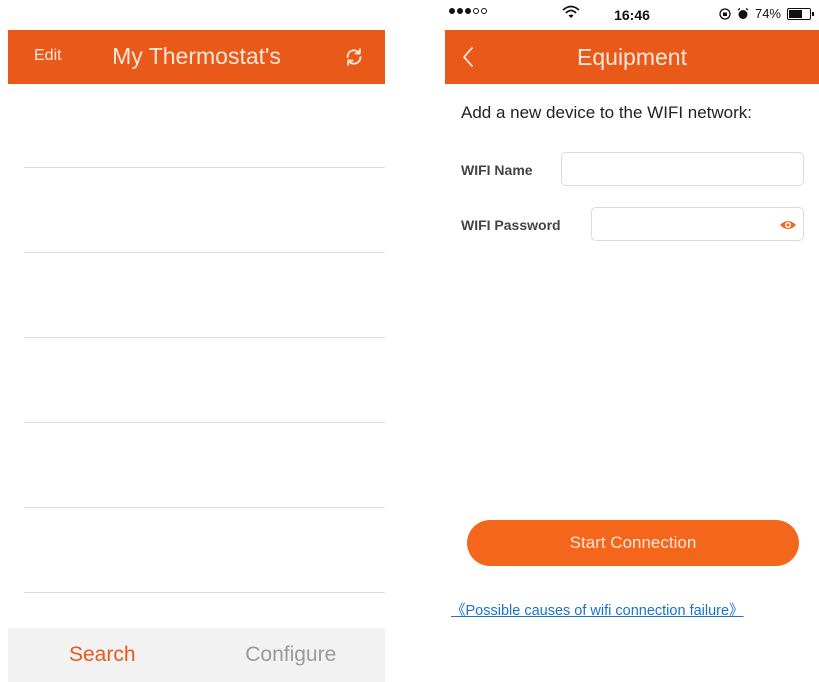  I want to click on wifi-password-input, so click(697, 224).